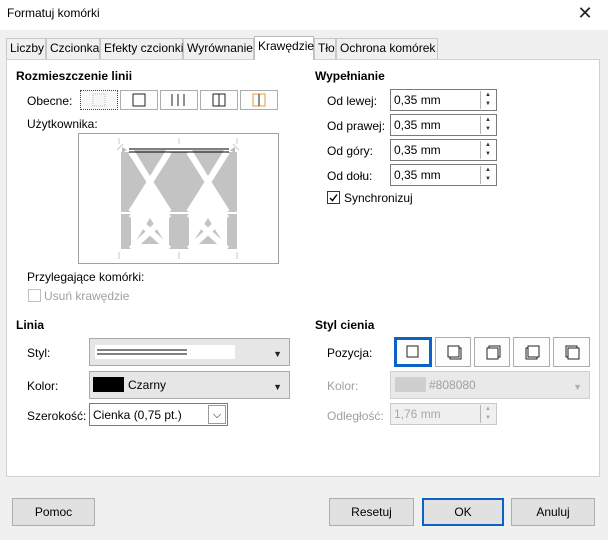  I want to click on padding-right-value: 0,35 mm, so click(417, 125).